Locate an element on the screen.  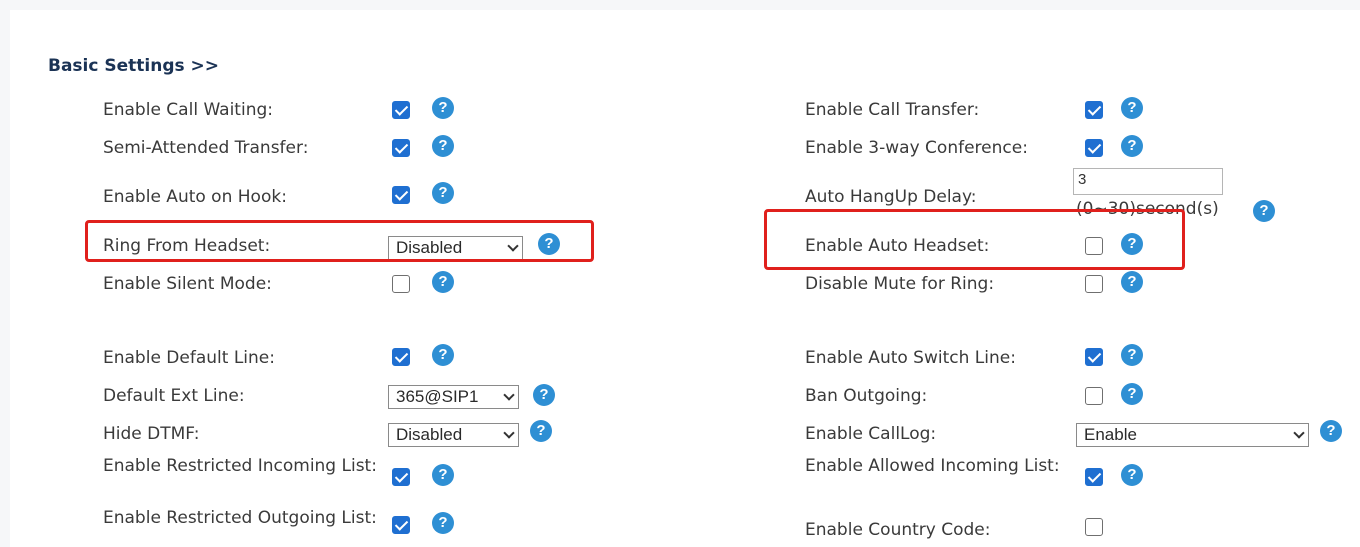
highlight-box-auto-headset is located at coordinates (974, 239).